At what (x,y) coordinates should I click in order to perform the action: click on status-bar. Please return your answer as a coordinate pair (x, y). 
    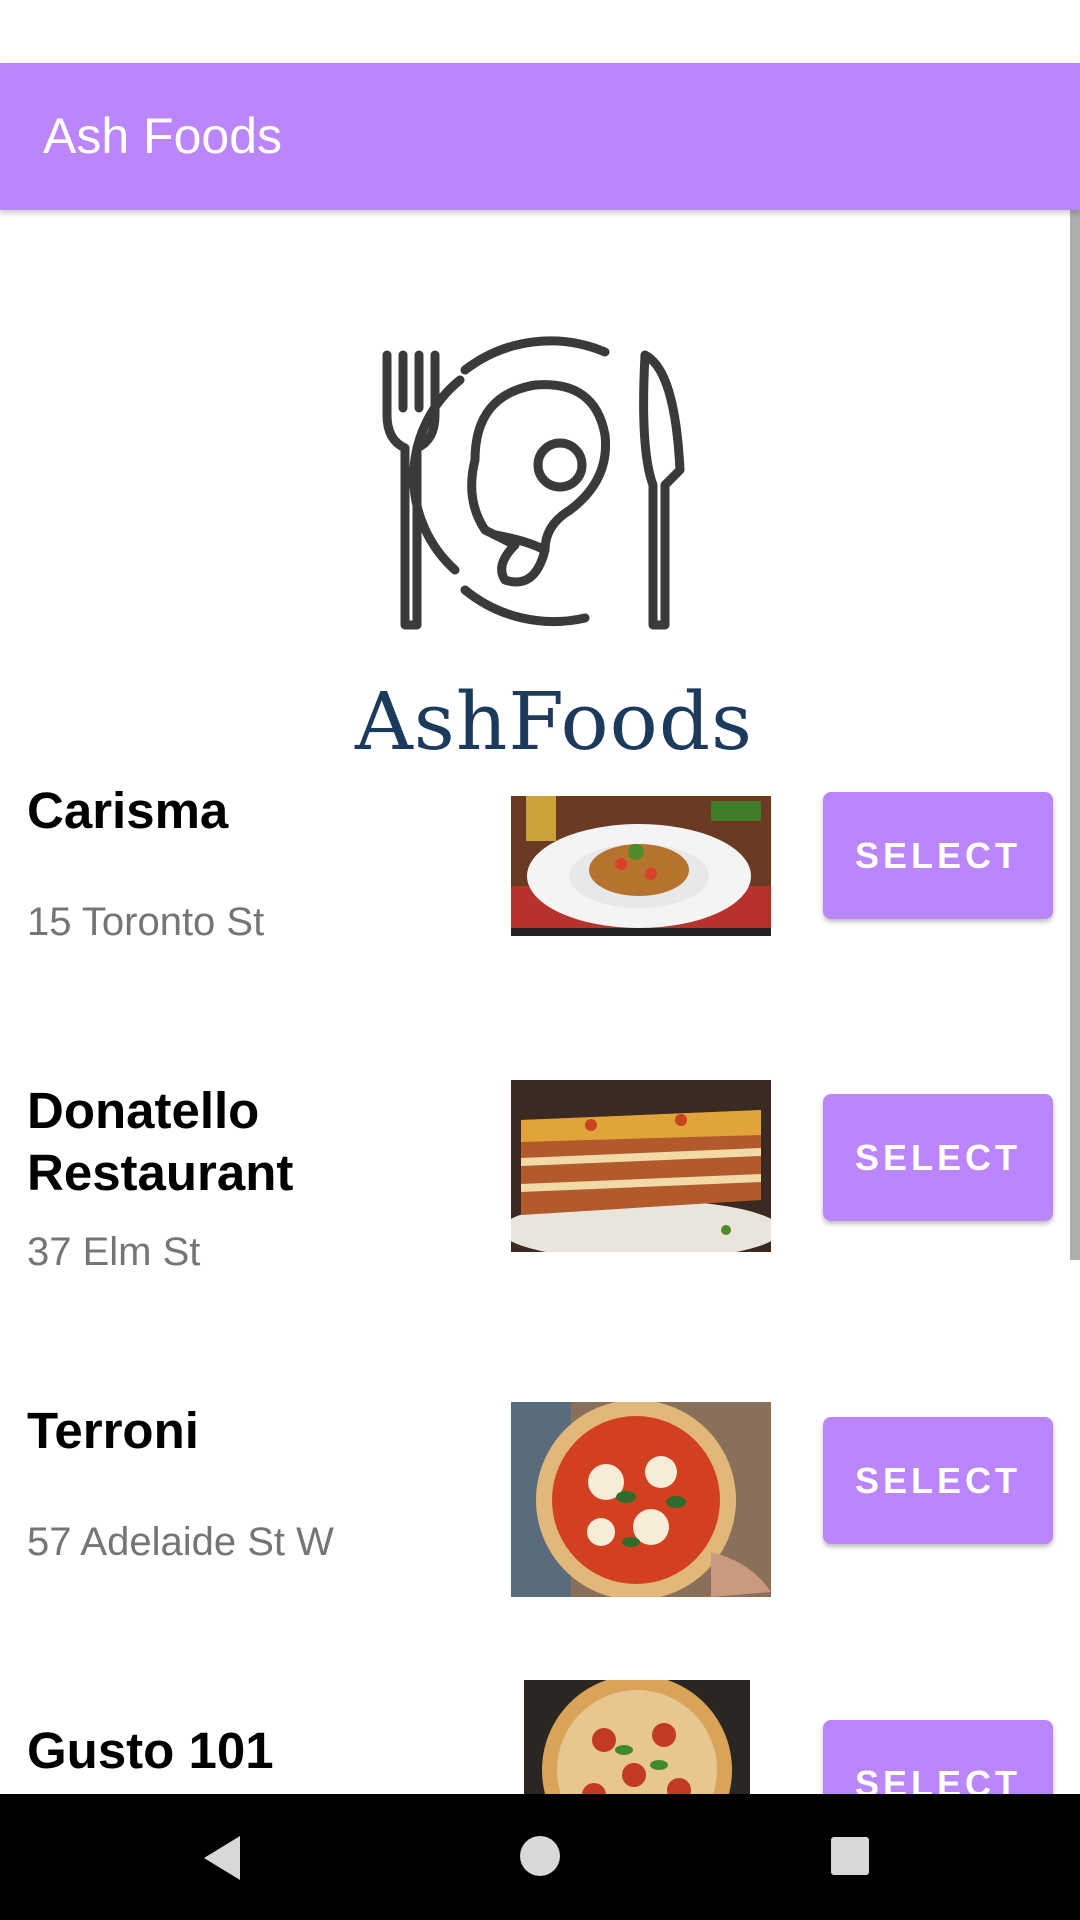
    Looking at the image, I should click on (540, 31).